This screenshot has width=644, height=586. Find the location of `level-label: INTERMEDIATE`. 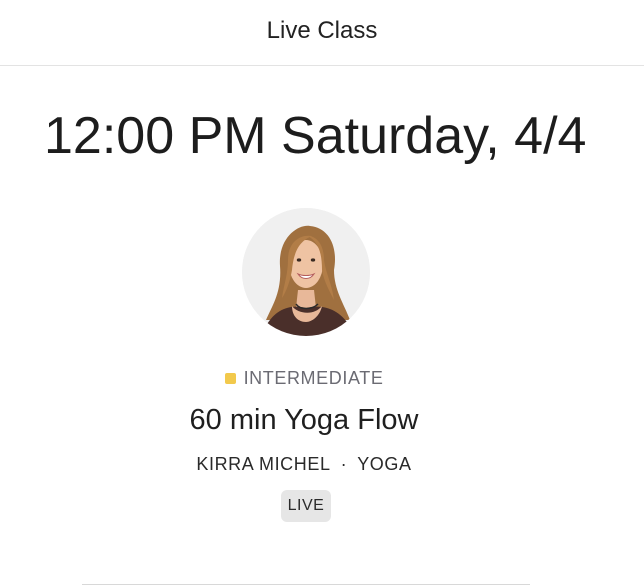

level-label: INTERMEDIATE is located at coordinates (313, 378).